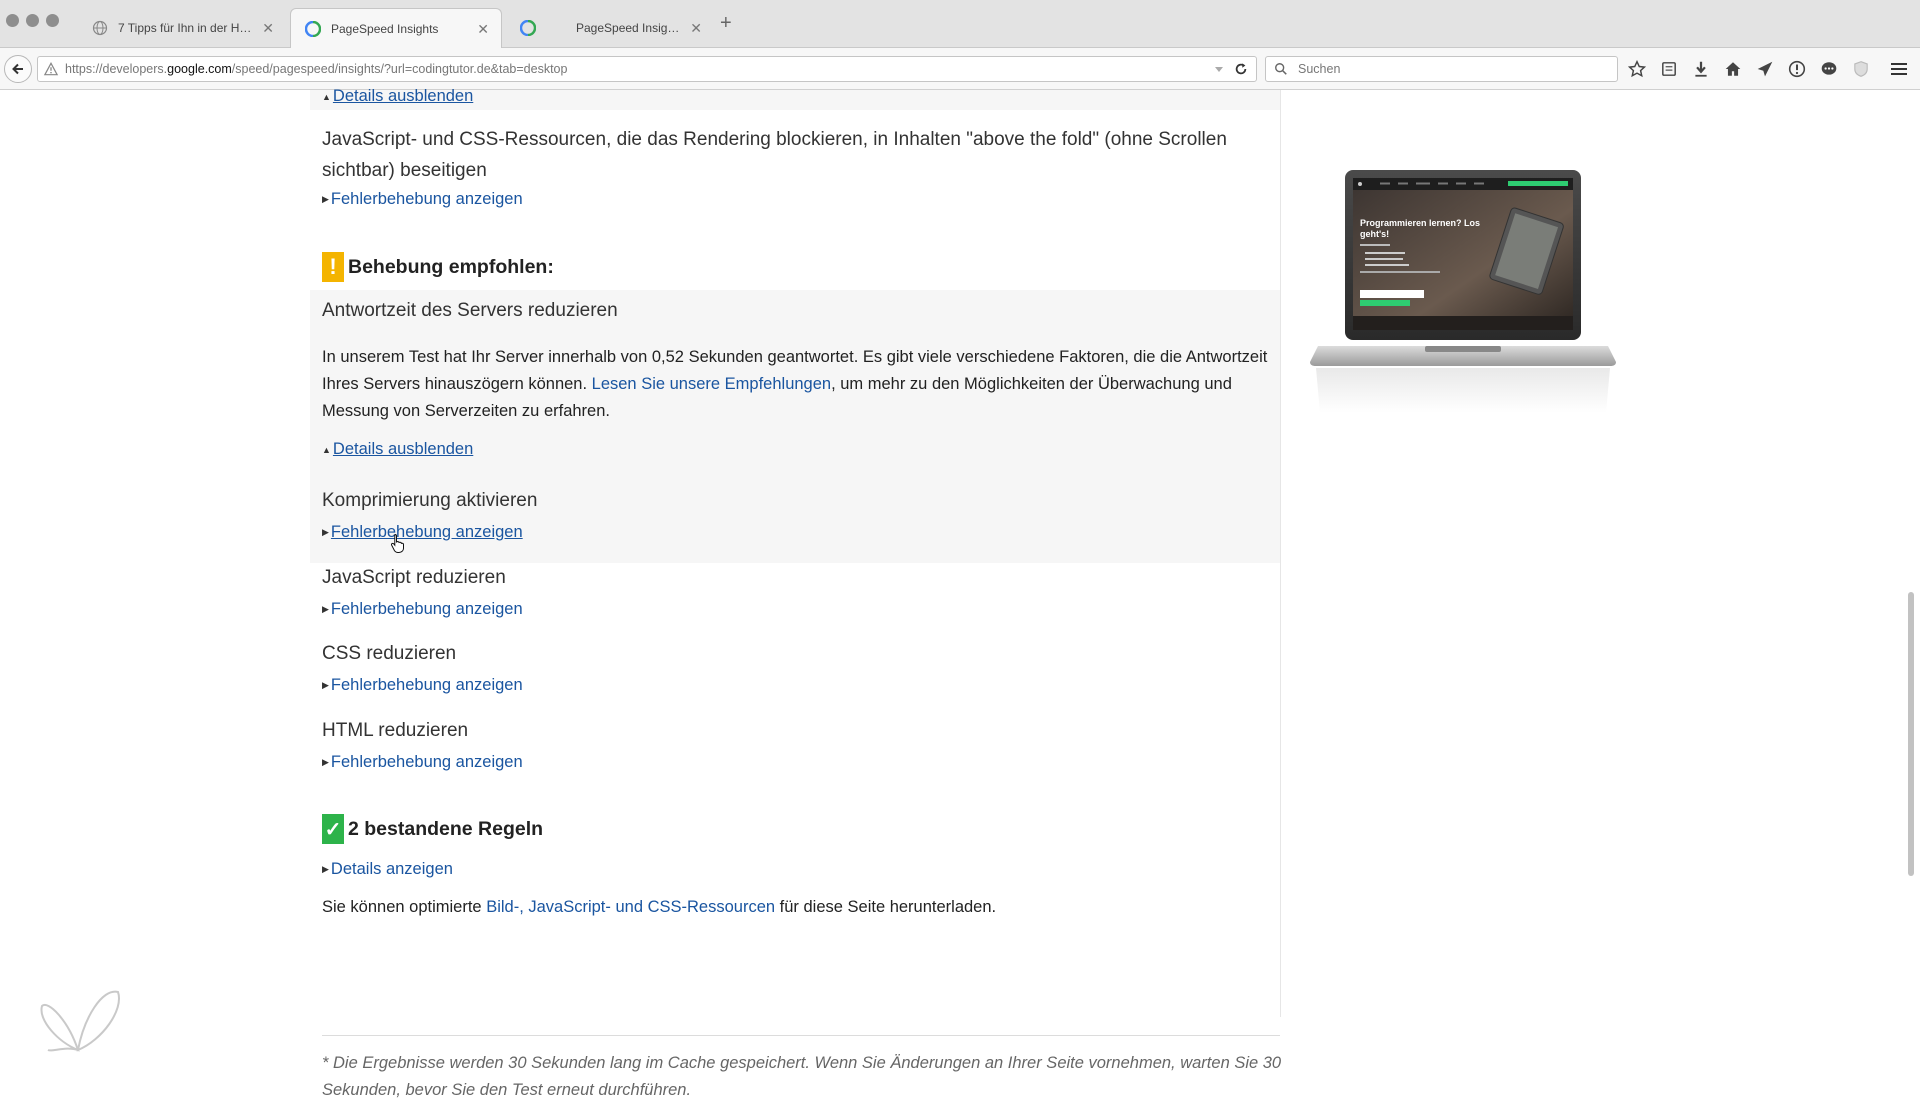 The image size is (1920, 1104). Describe the element at coordinates (886, 907) in the screenshot. I see `text-after: für diese Seite herunterladen.` at that location.